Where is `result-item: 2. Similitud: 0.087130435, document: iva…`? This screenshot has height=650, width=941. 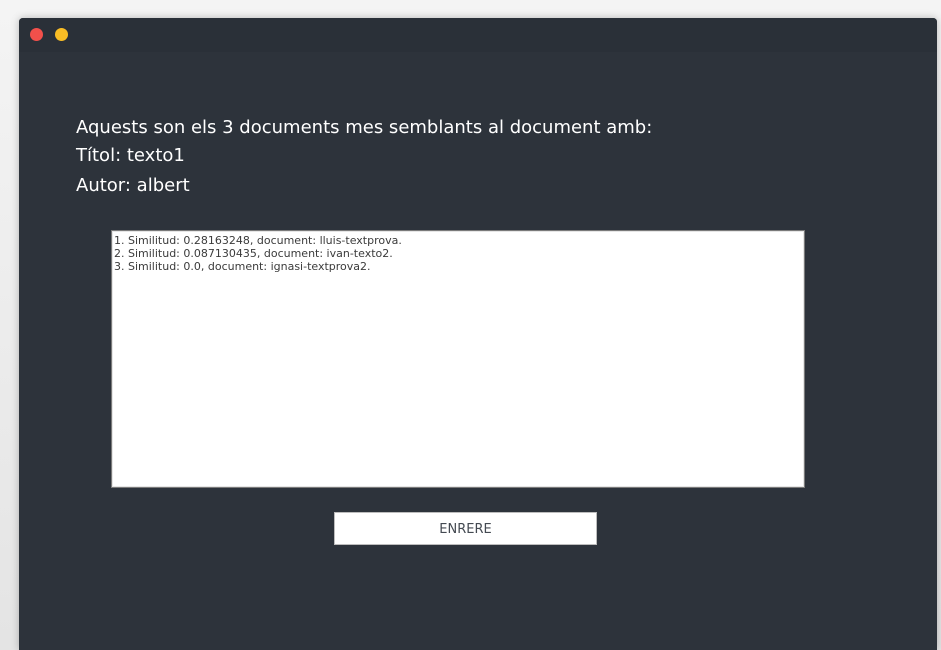
result-item: 2. Similitud: 0.087130435, document: iva… is located at coordinates (253, 253).